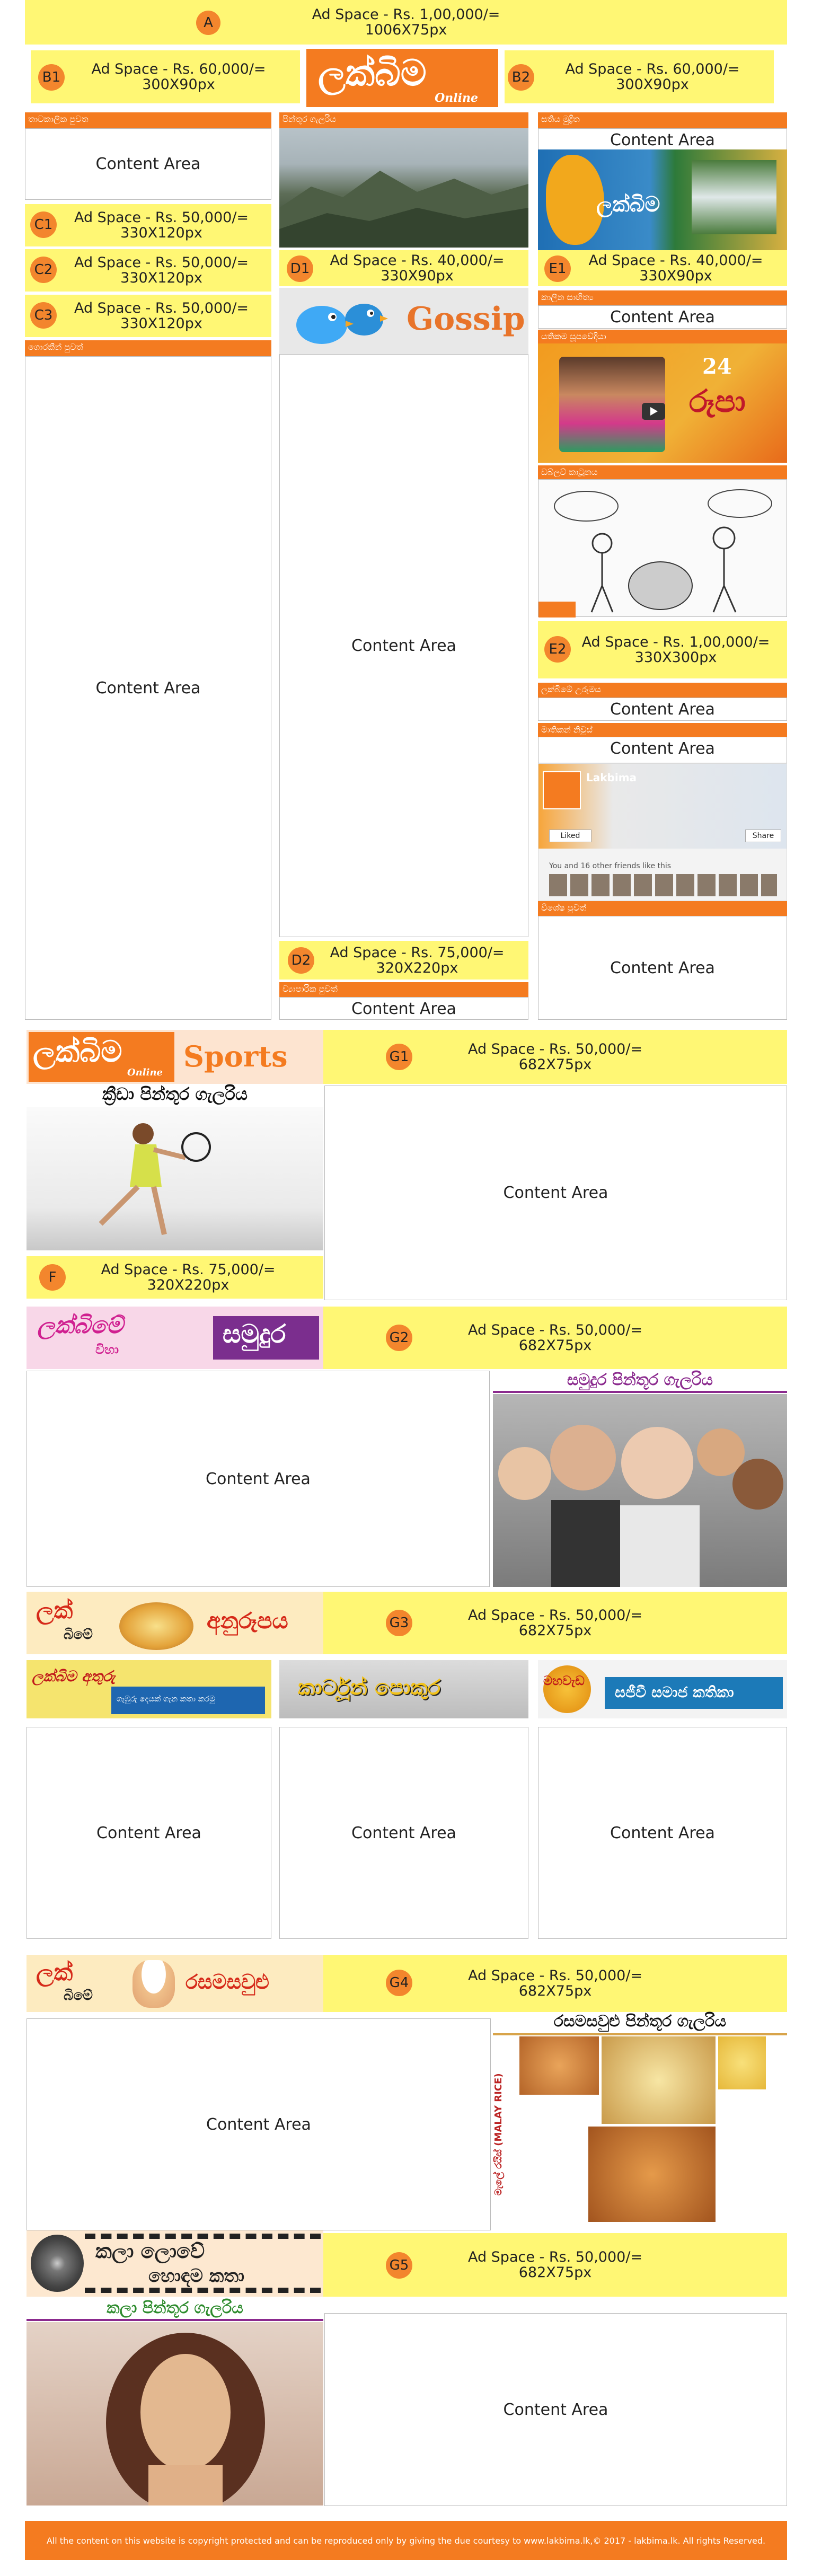  Describe the element at coordinates (399, 2265) in the screenshot. I see `ad-badge: G5` at that location.